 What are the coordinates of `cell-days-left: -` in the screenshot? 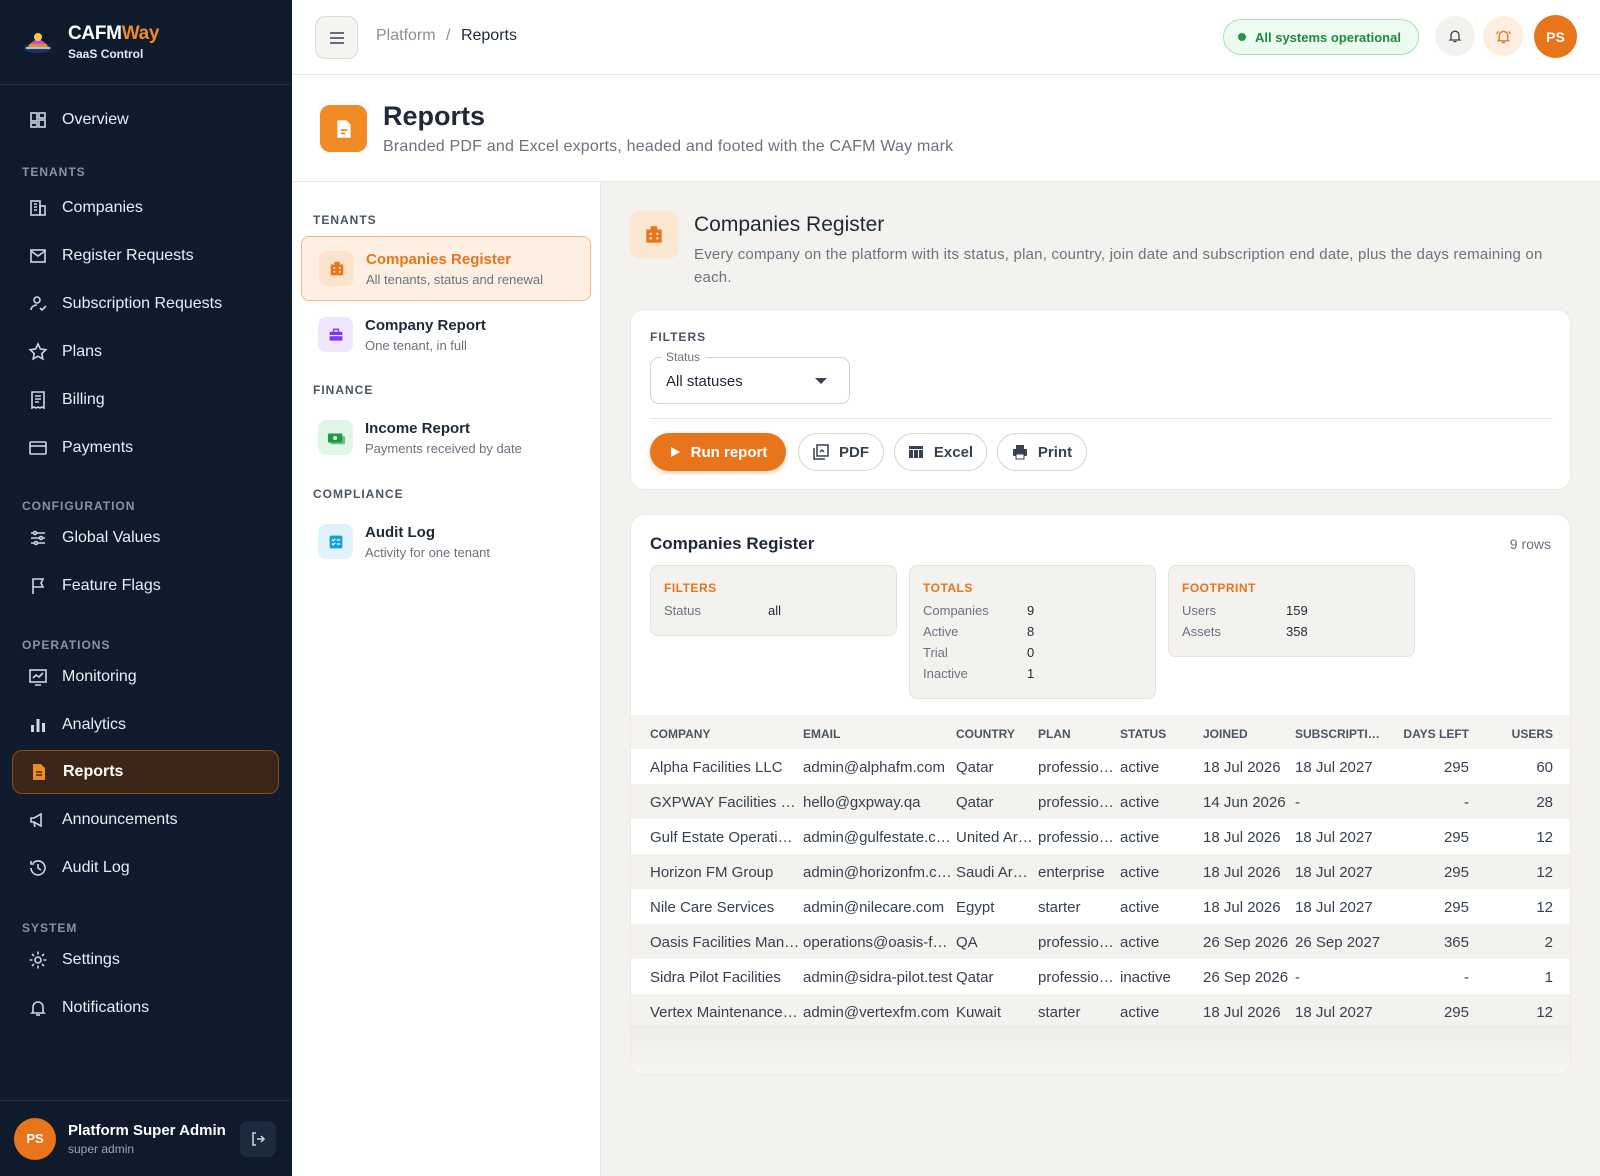 It's located at (1466, 802).